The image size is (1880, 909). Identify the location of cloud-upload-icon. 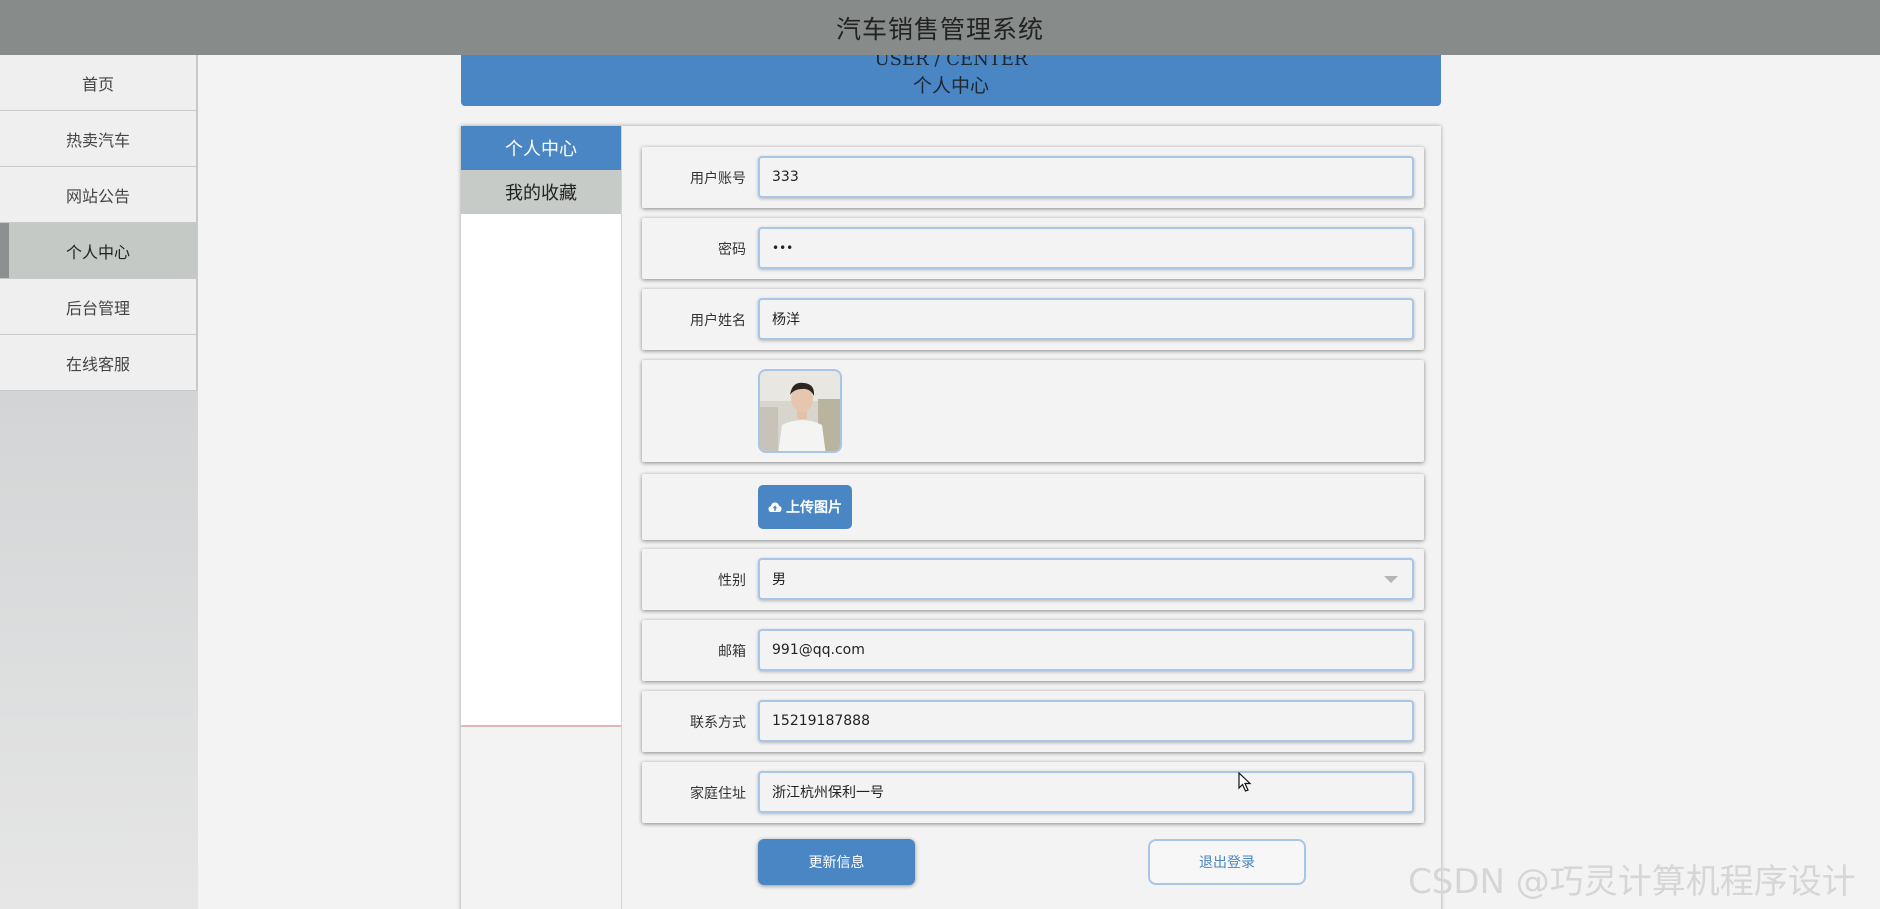
(775, 507).